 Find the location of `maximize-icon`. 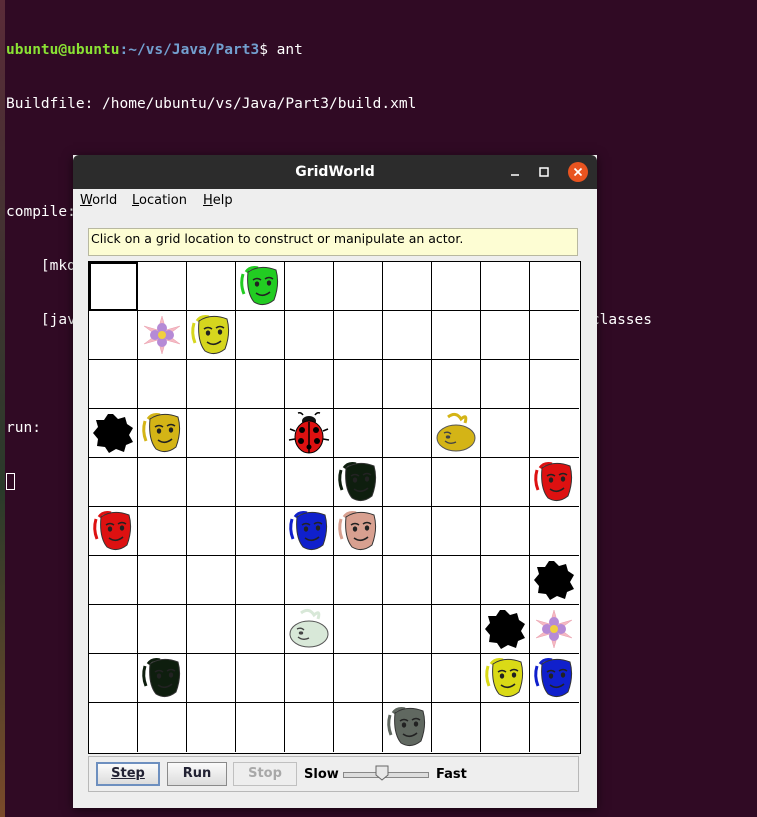

maximize-icon is located at coordinates (544, 172).